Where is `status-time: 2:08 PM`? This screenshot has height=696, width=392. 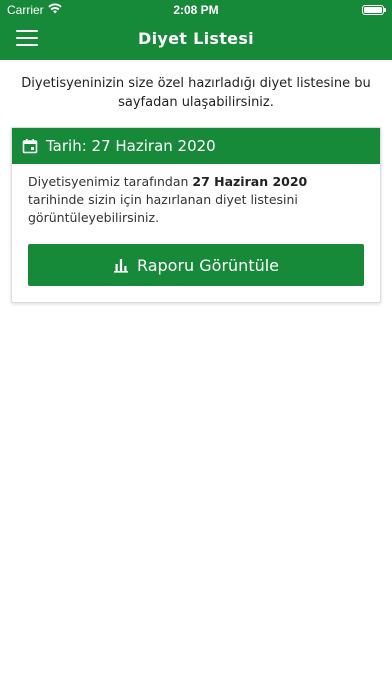 status-time: 2:08 PM is located at coordinates (196, 10).